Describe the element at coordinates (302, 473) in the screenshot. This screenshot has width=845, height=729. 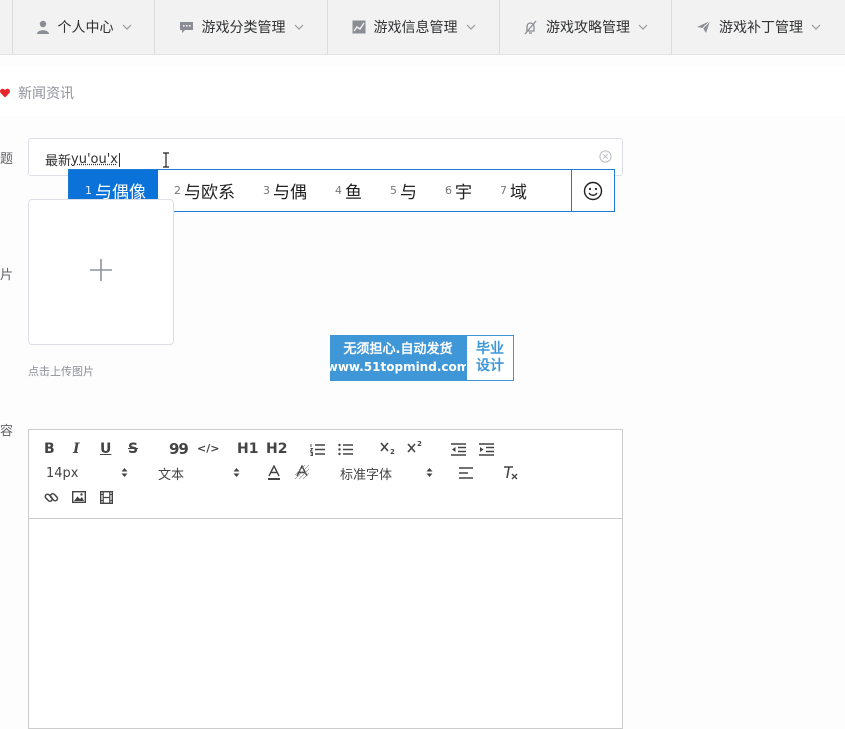
I see `background-color-icon` at that location.